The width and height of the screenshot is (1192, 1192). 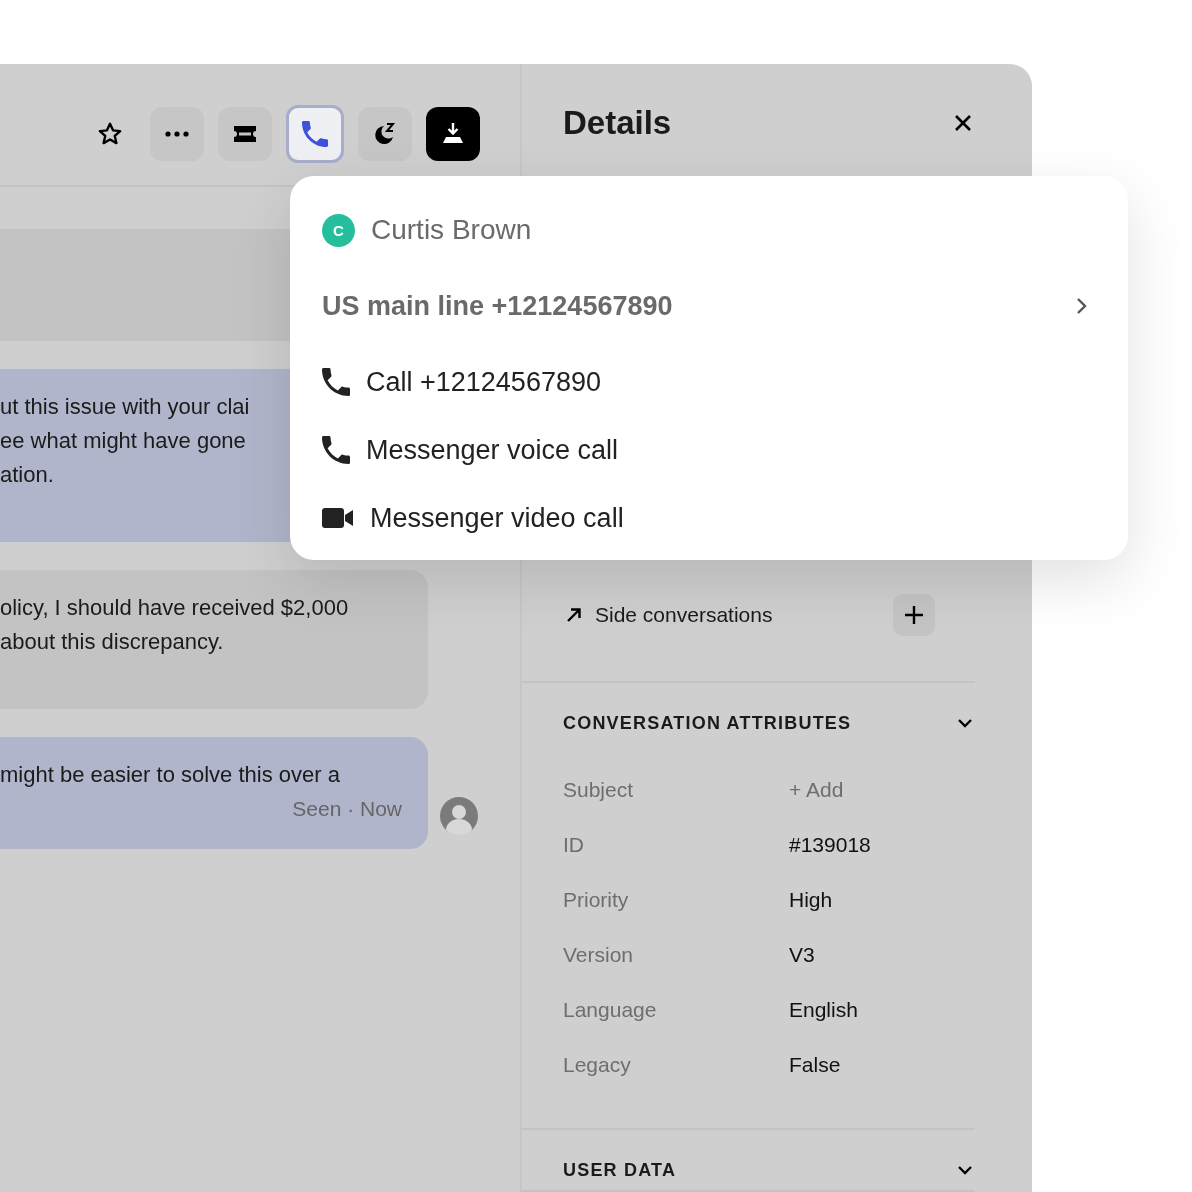 What do you see at coordinates (705, 382) in the screenshot?
I see `call-option: Call +12124567890` at bounding box center [705, 382].